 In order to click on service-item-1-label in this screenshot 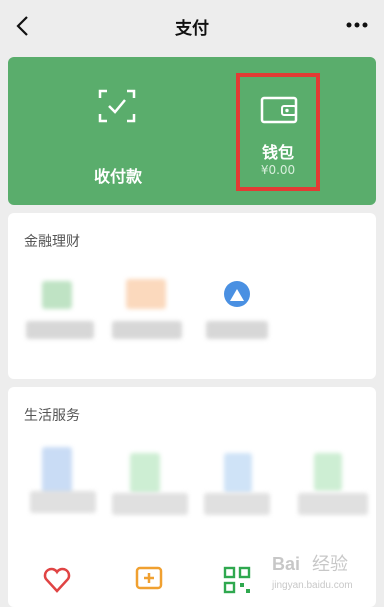, I will do `click(63, 502)`.